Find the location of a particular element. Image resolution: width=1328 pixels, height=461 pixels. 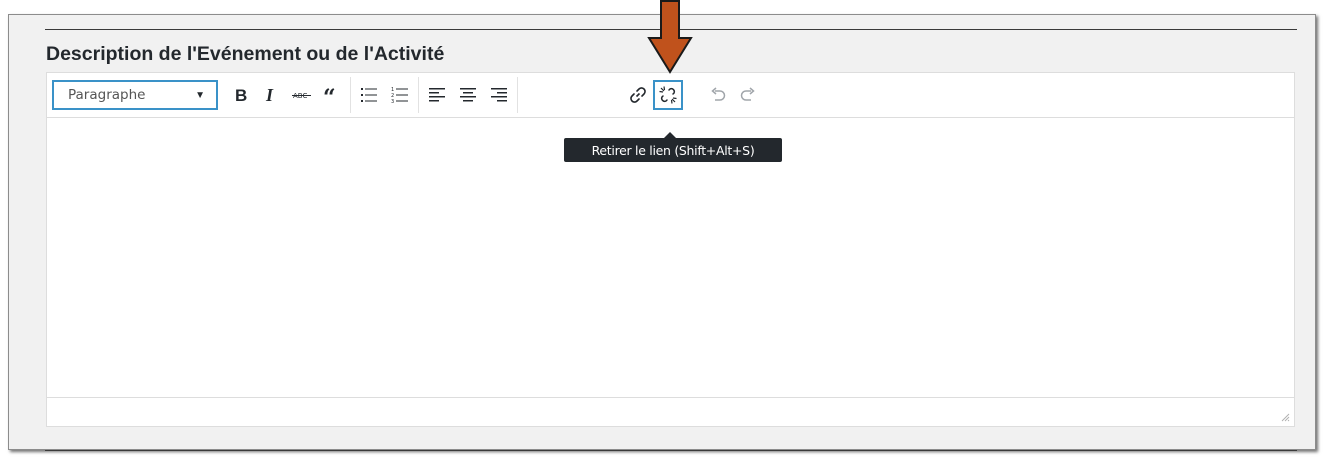

svg-text: I is located at coordinates (269, 95).